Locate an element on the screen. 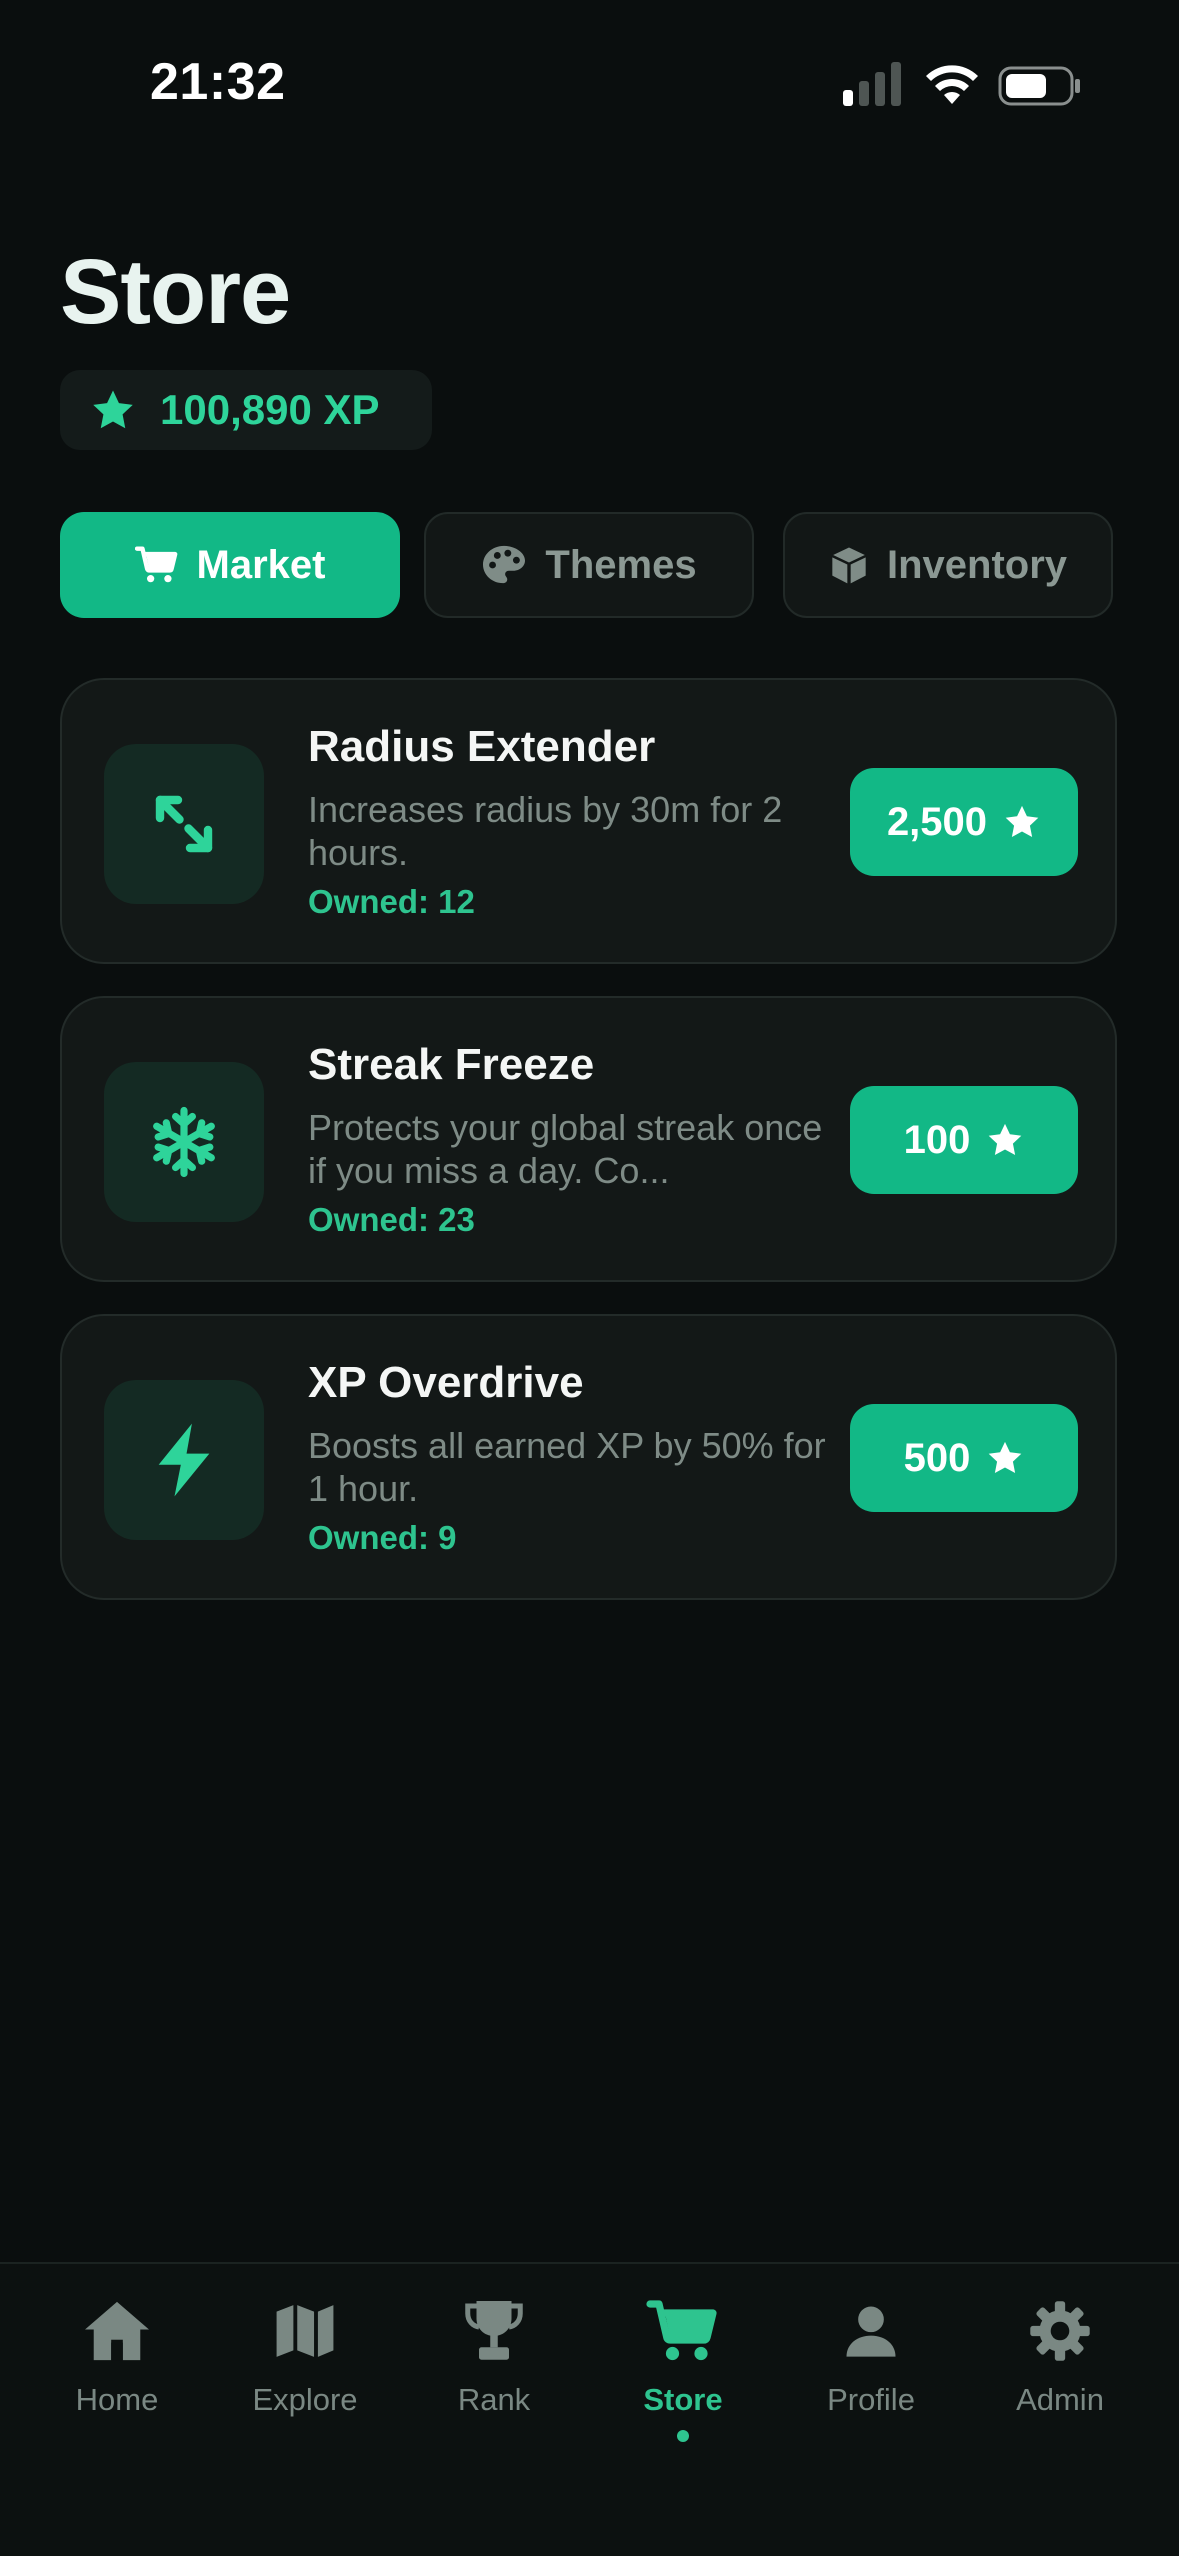  nav-profile: Profile is located at coordinates (871, 2369).